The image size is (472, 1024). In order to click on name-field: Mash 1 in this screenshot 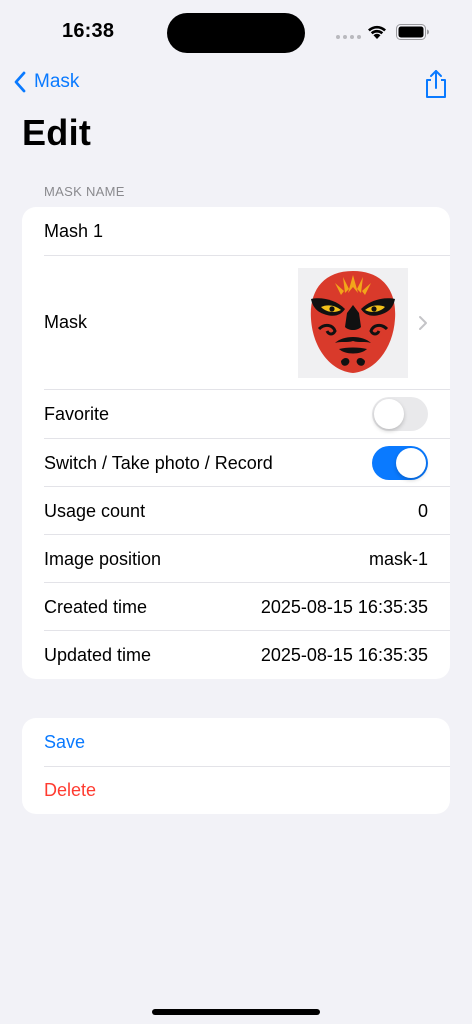, I will do `click(236, 231)`.